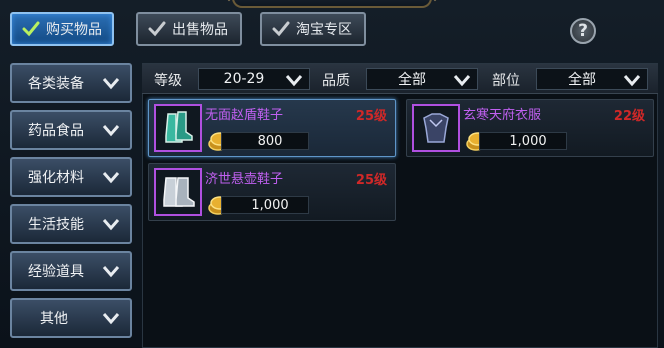  Describe the element at coordinates (54, 319) in the screenshot. I see `sidebar-item-label: 其他` at that location.